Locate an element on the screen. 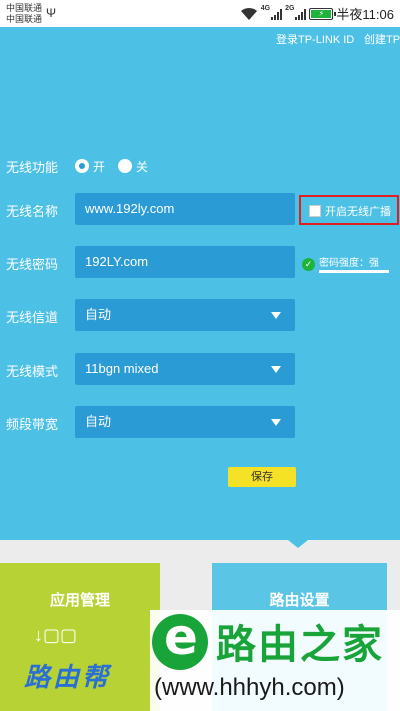 This screenshot has height=711, width=400. clock: 半夜11:06 is located at coordinates (365, 14).